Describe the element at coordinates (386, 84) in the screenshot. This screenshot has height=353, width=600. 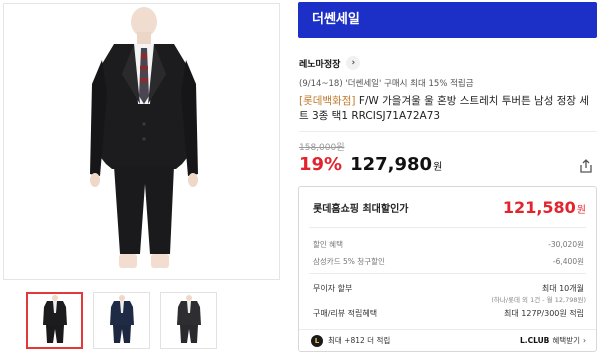
I see `promo-note: (9/14~18) '더쎈세일' 구매시 최대 15% 적립금` at that location.